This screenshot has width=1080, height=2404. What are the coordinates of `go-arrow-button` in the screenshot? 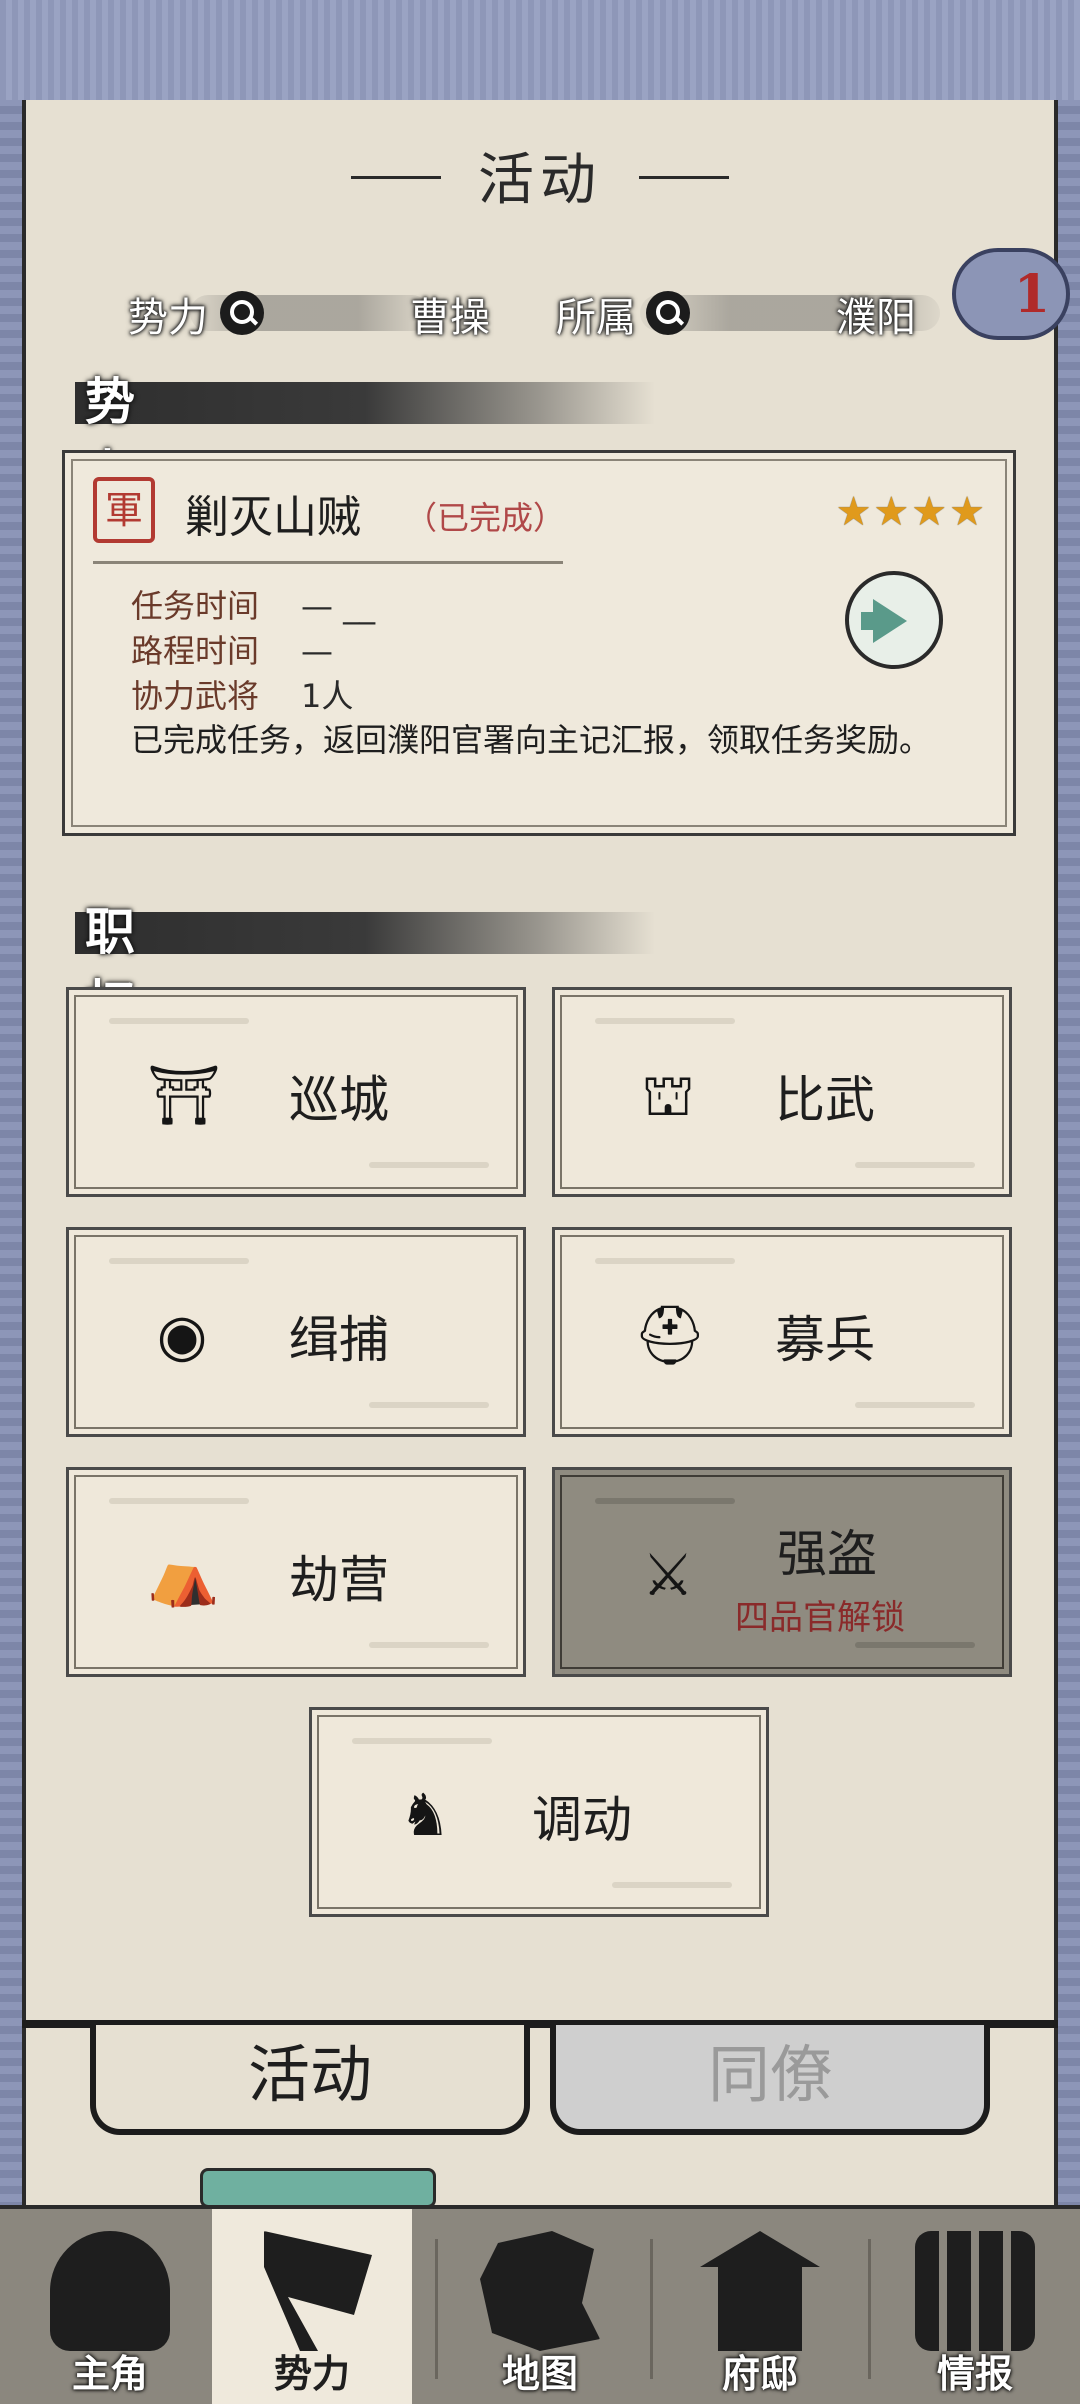 It's located at (894, 620).